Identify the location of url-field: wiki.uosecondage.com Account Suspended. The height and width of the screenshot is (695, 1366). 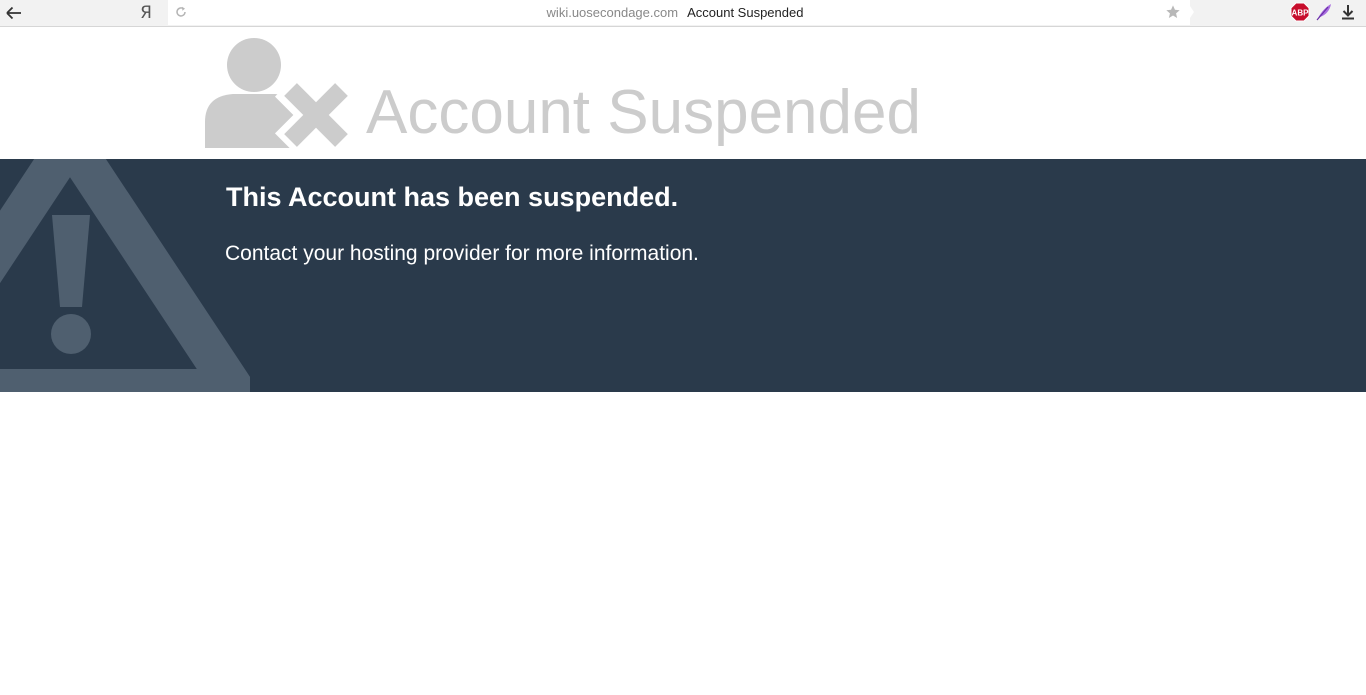
(675, 12).